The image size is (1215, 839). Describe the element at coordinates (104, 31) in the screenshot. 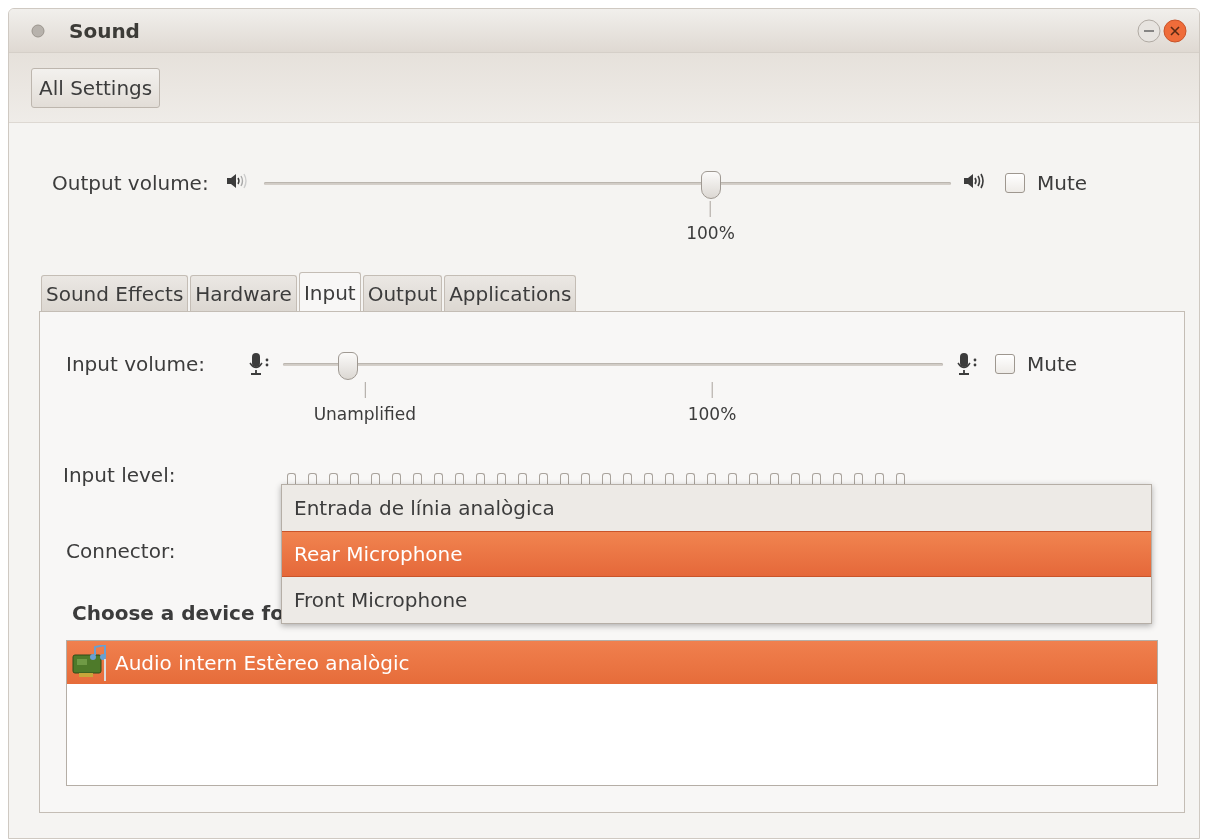

I see `window-title: Sound` at that location.